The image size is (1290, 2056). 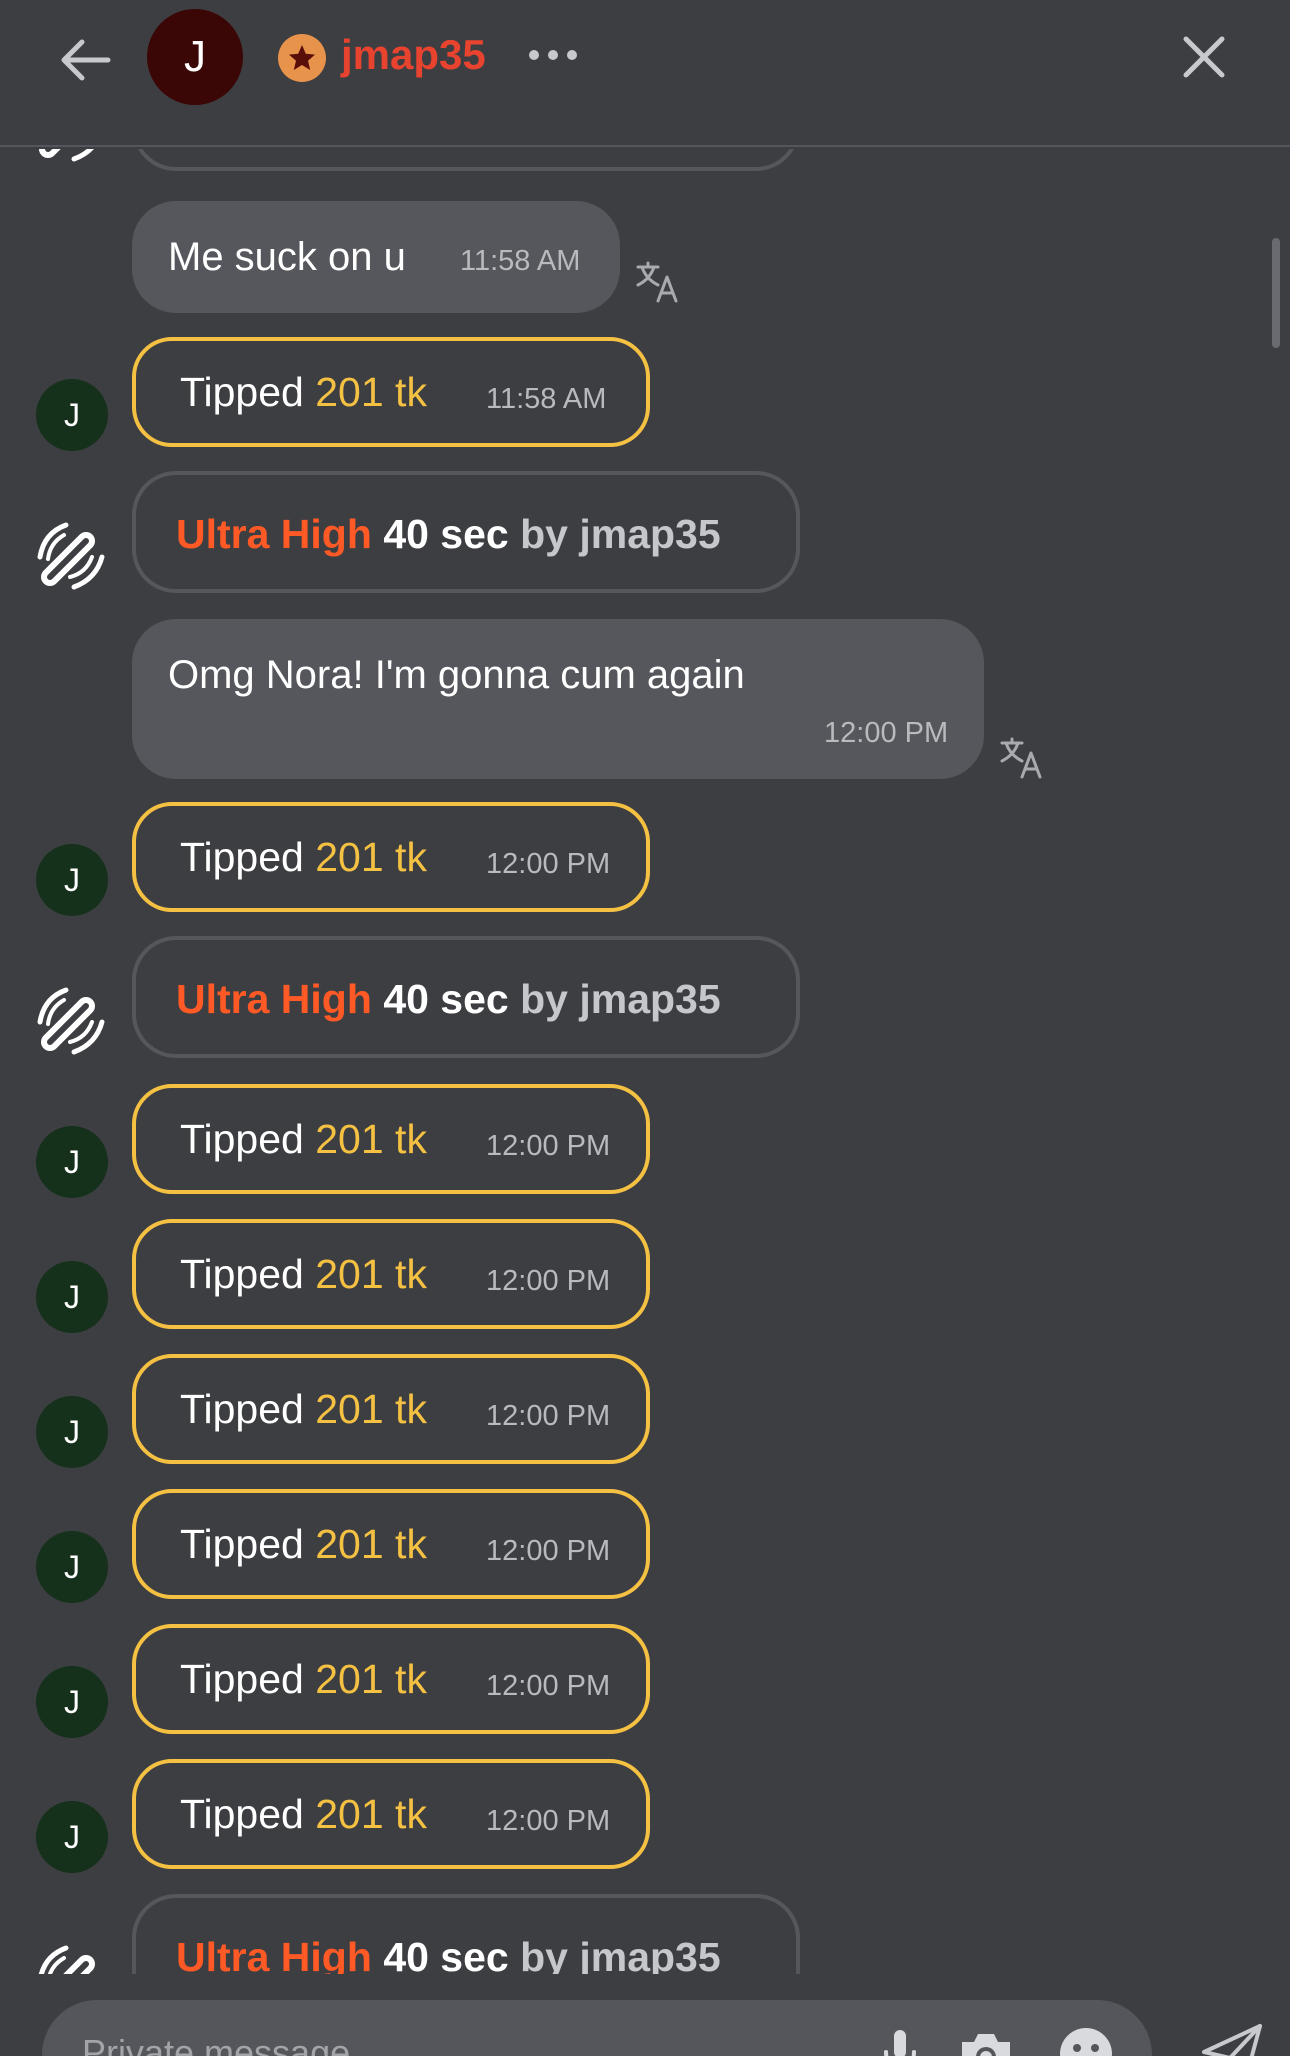 What do you see at coordinates (546, 399) in the screenshot?
I see `tip-time: 11:58 AM` at bounding box center [546, 399].